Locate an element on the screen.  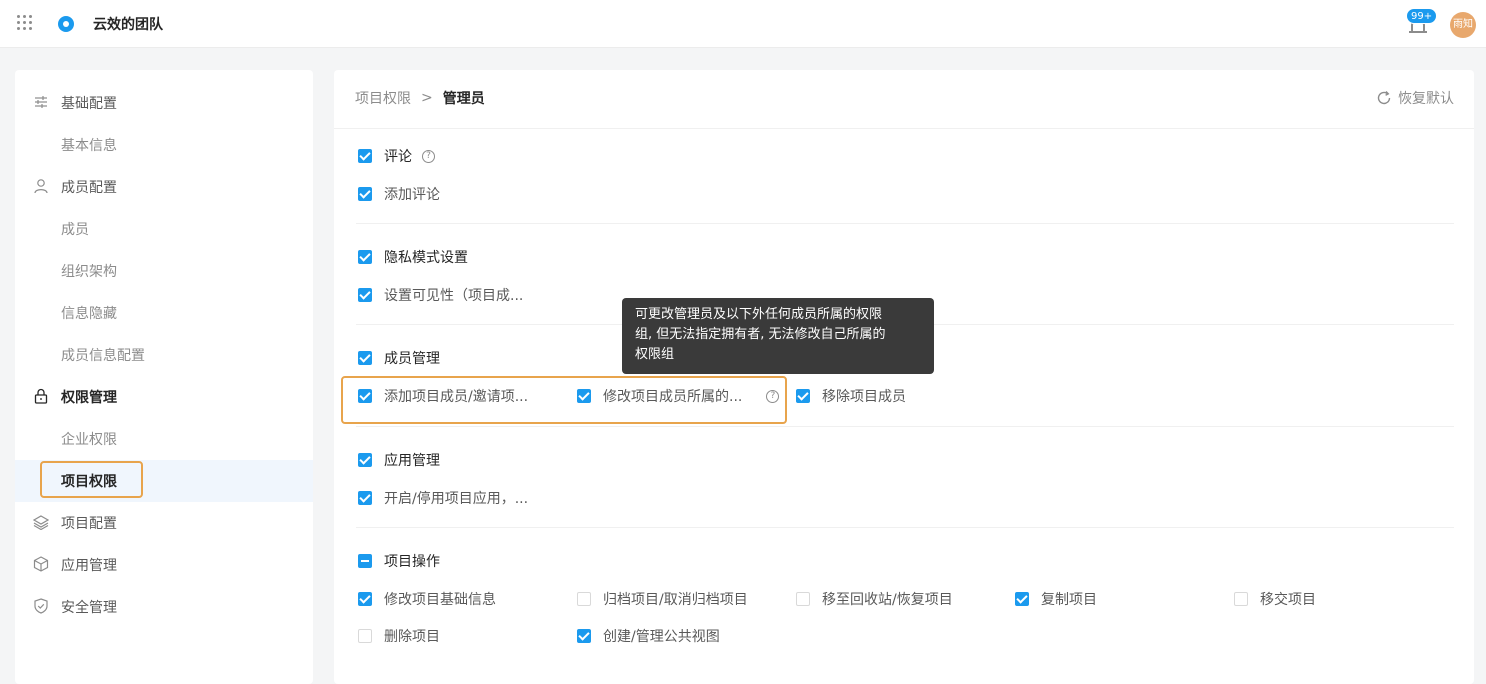
reset-default-label: 恢复默认 is located at coordinates (1426, 99).